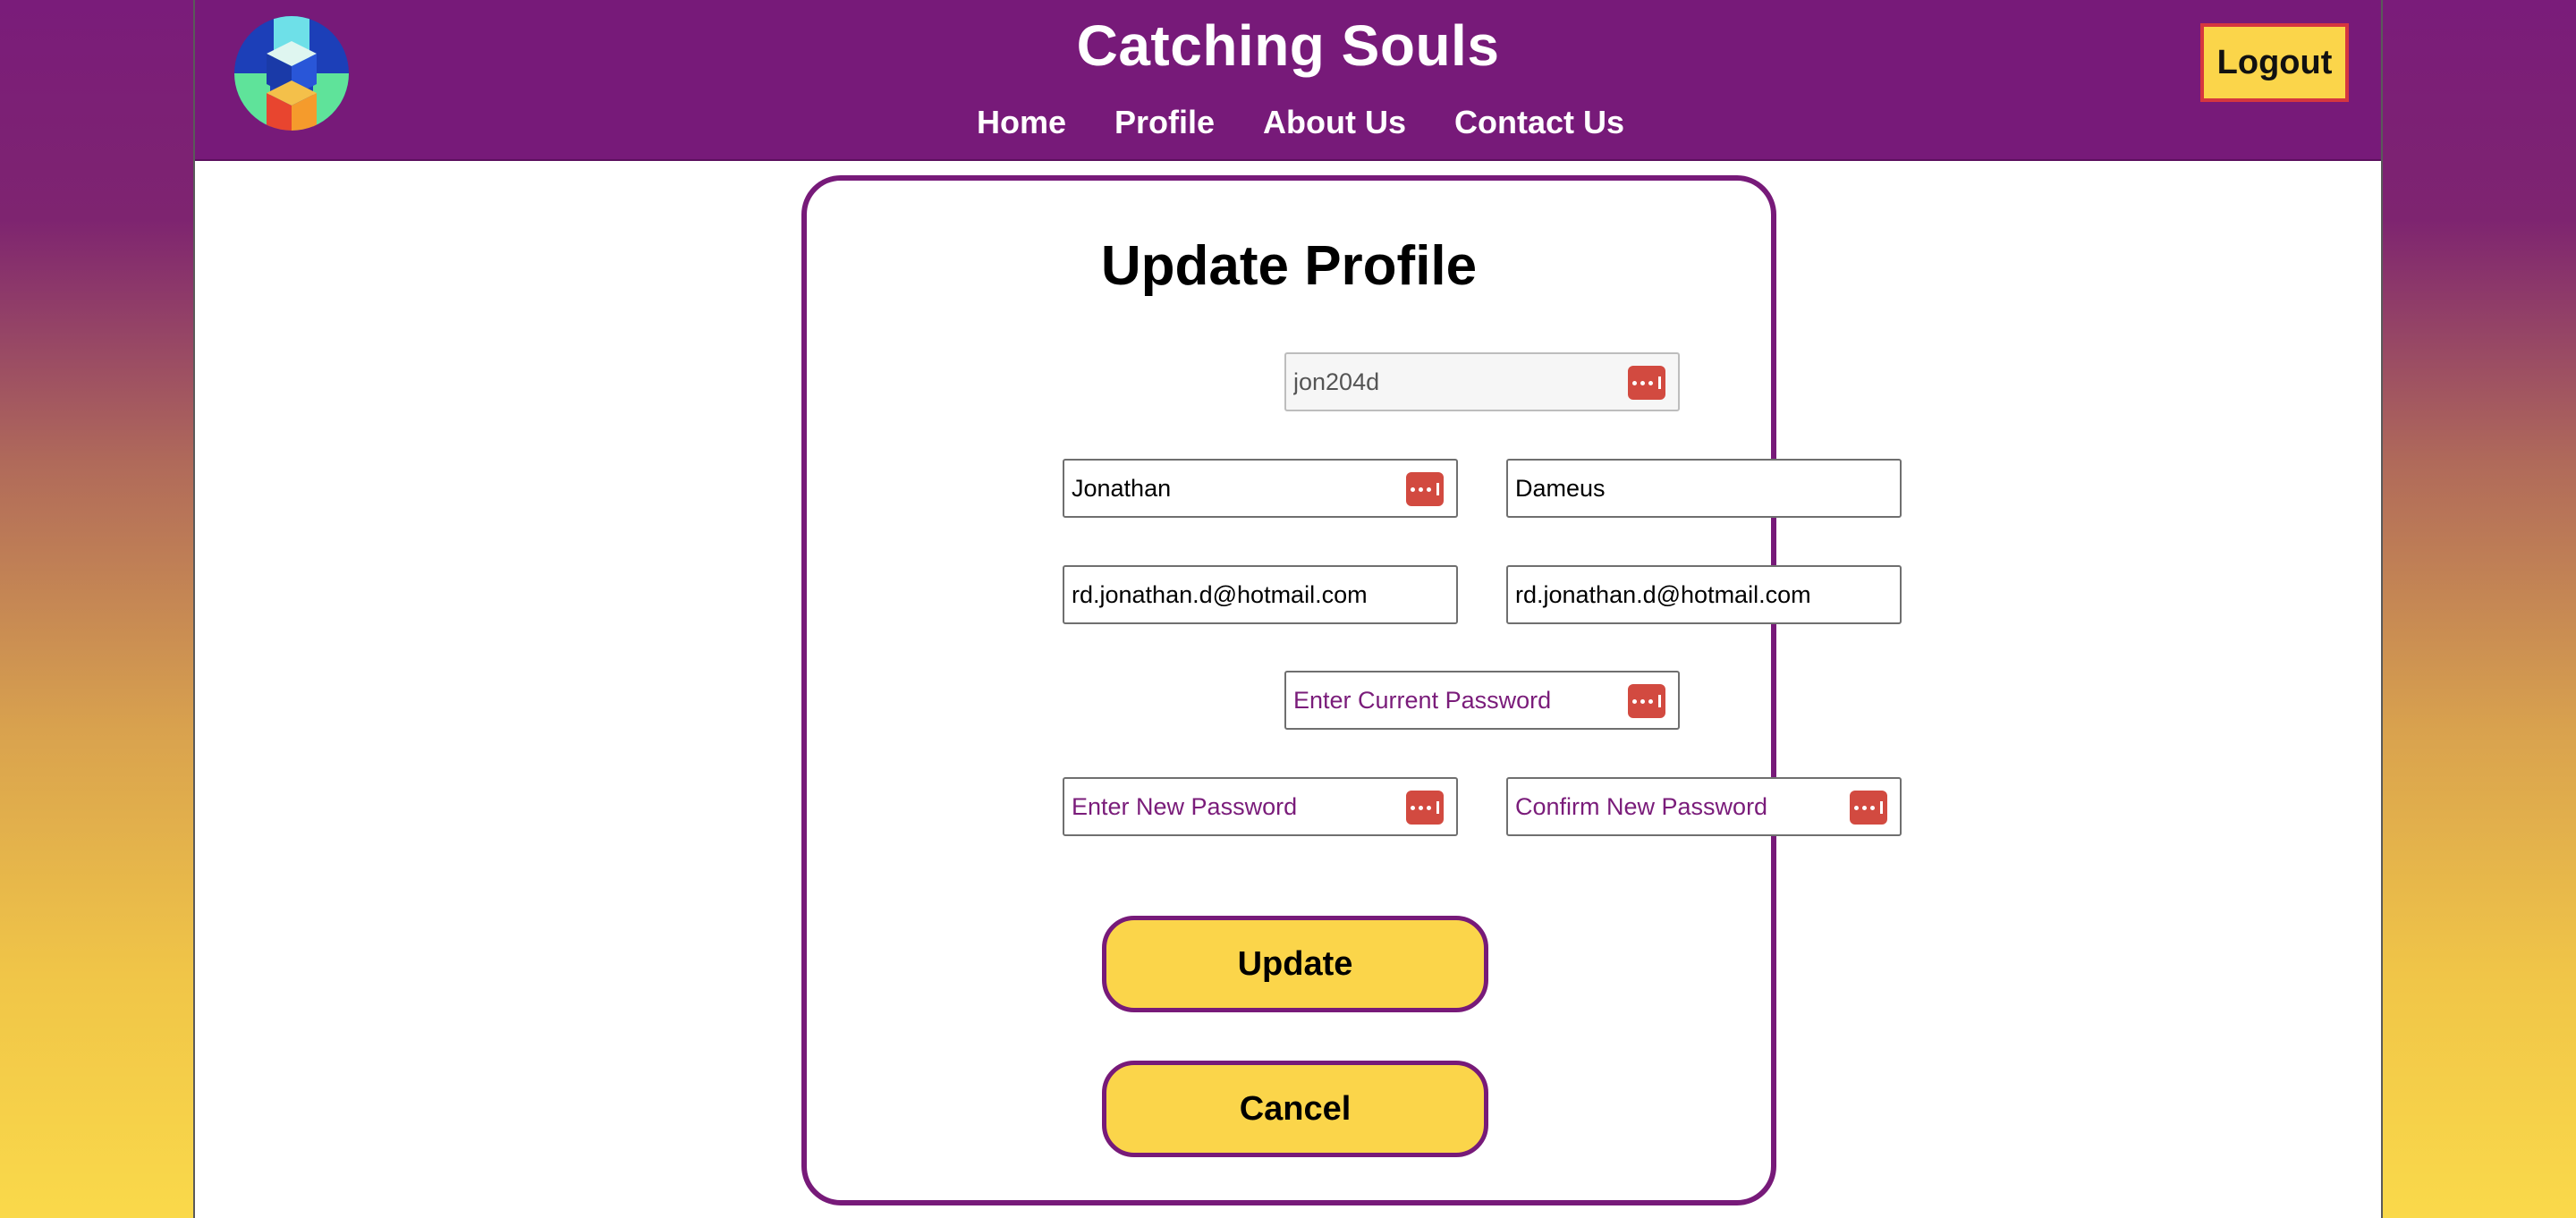  Describe the element at coordinates (1539, 122) in the screenshot. I see `nav-contact-us: Contact Us` at that location.